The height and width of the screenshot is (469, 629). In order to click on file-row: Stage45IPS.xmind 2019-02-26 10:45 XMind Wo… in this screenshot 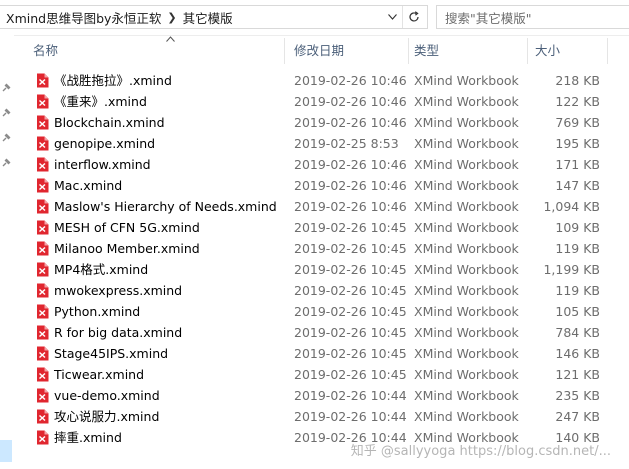, I will do `click(321, 353)`.